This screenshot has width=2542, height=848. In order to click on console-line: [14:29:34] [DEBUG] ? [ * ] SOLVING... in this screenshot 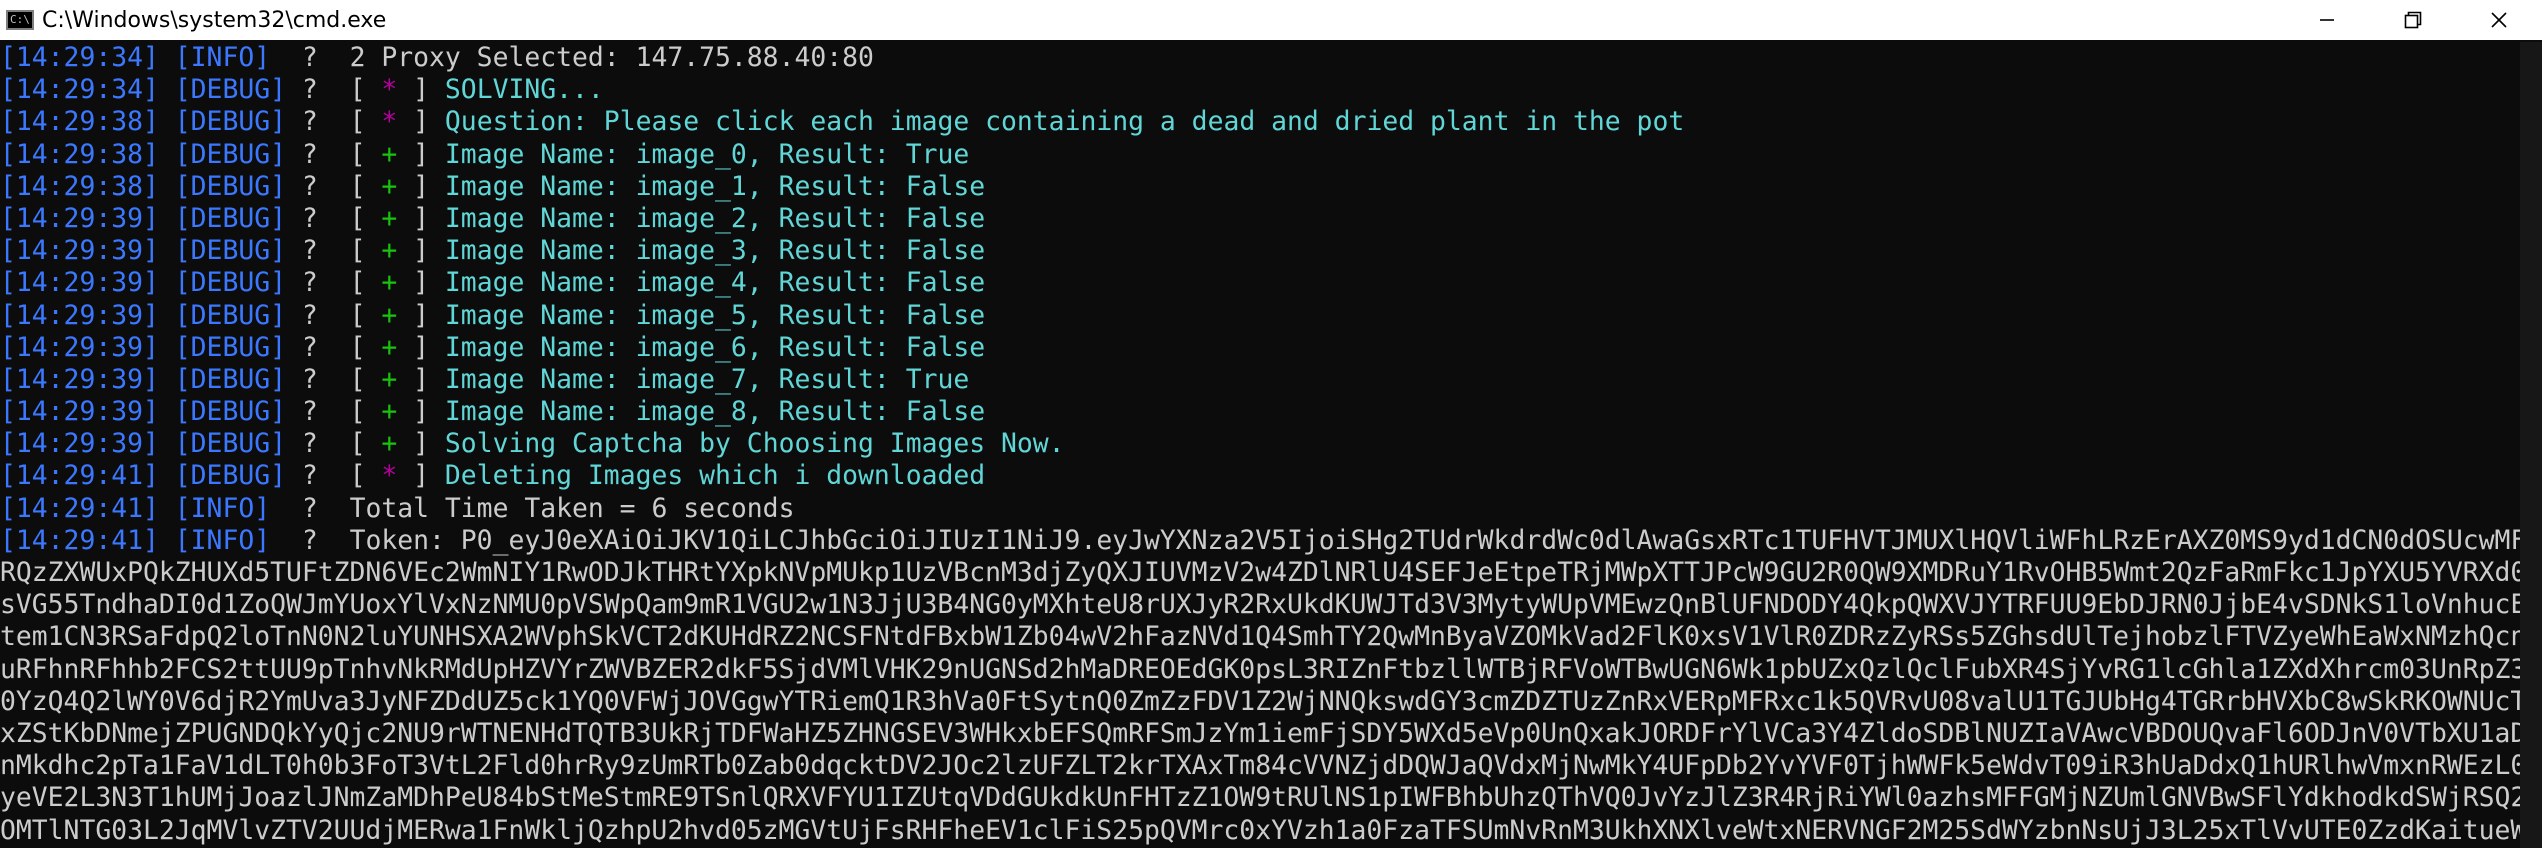, I will do `click(1260, 90)`.